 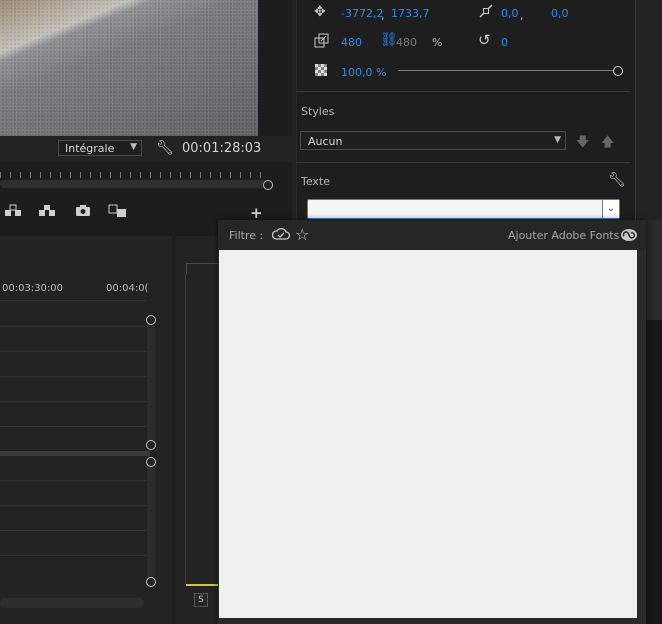 I want to click on monitor-time-ruler, so click(x=139, y=178).